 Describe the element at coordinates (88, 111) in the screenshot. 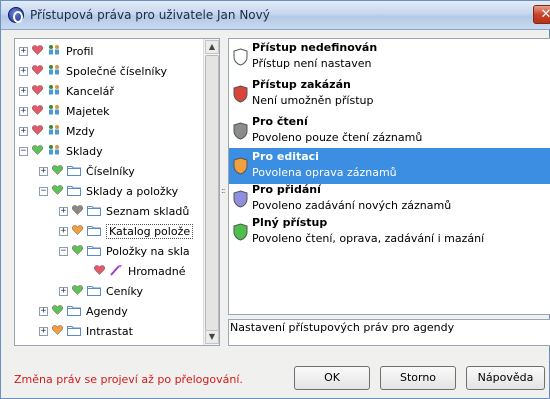

I see `tree-item-label: Majetek` at that location.